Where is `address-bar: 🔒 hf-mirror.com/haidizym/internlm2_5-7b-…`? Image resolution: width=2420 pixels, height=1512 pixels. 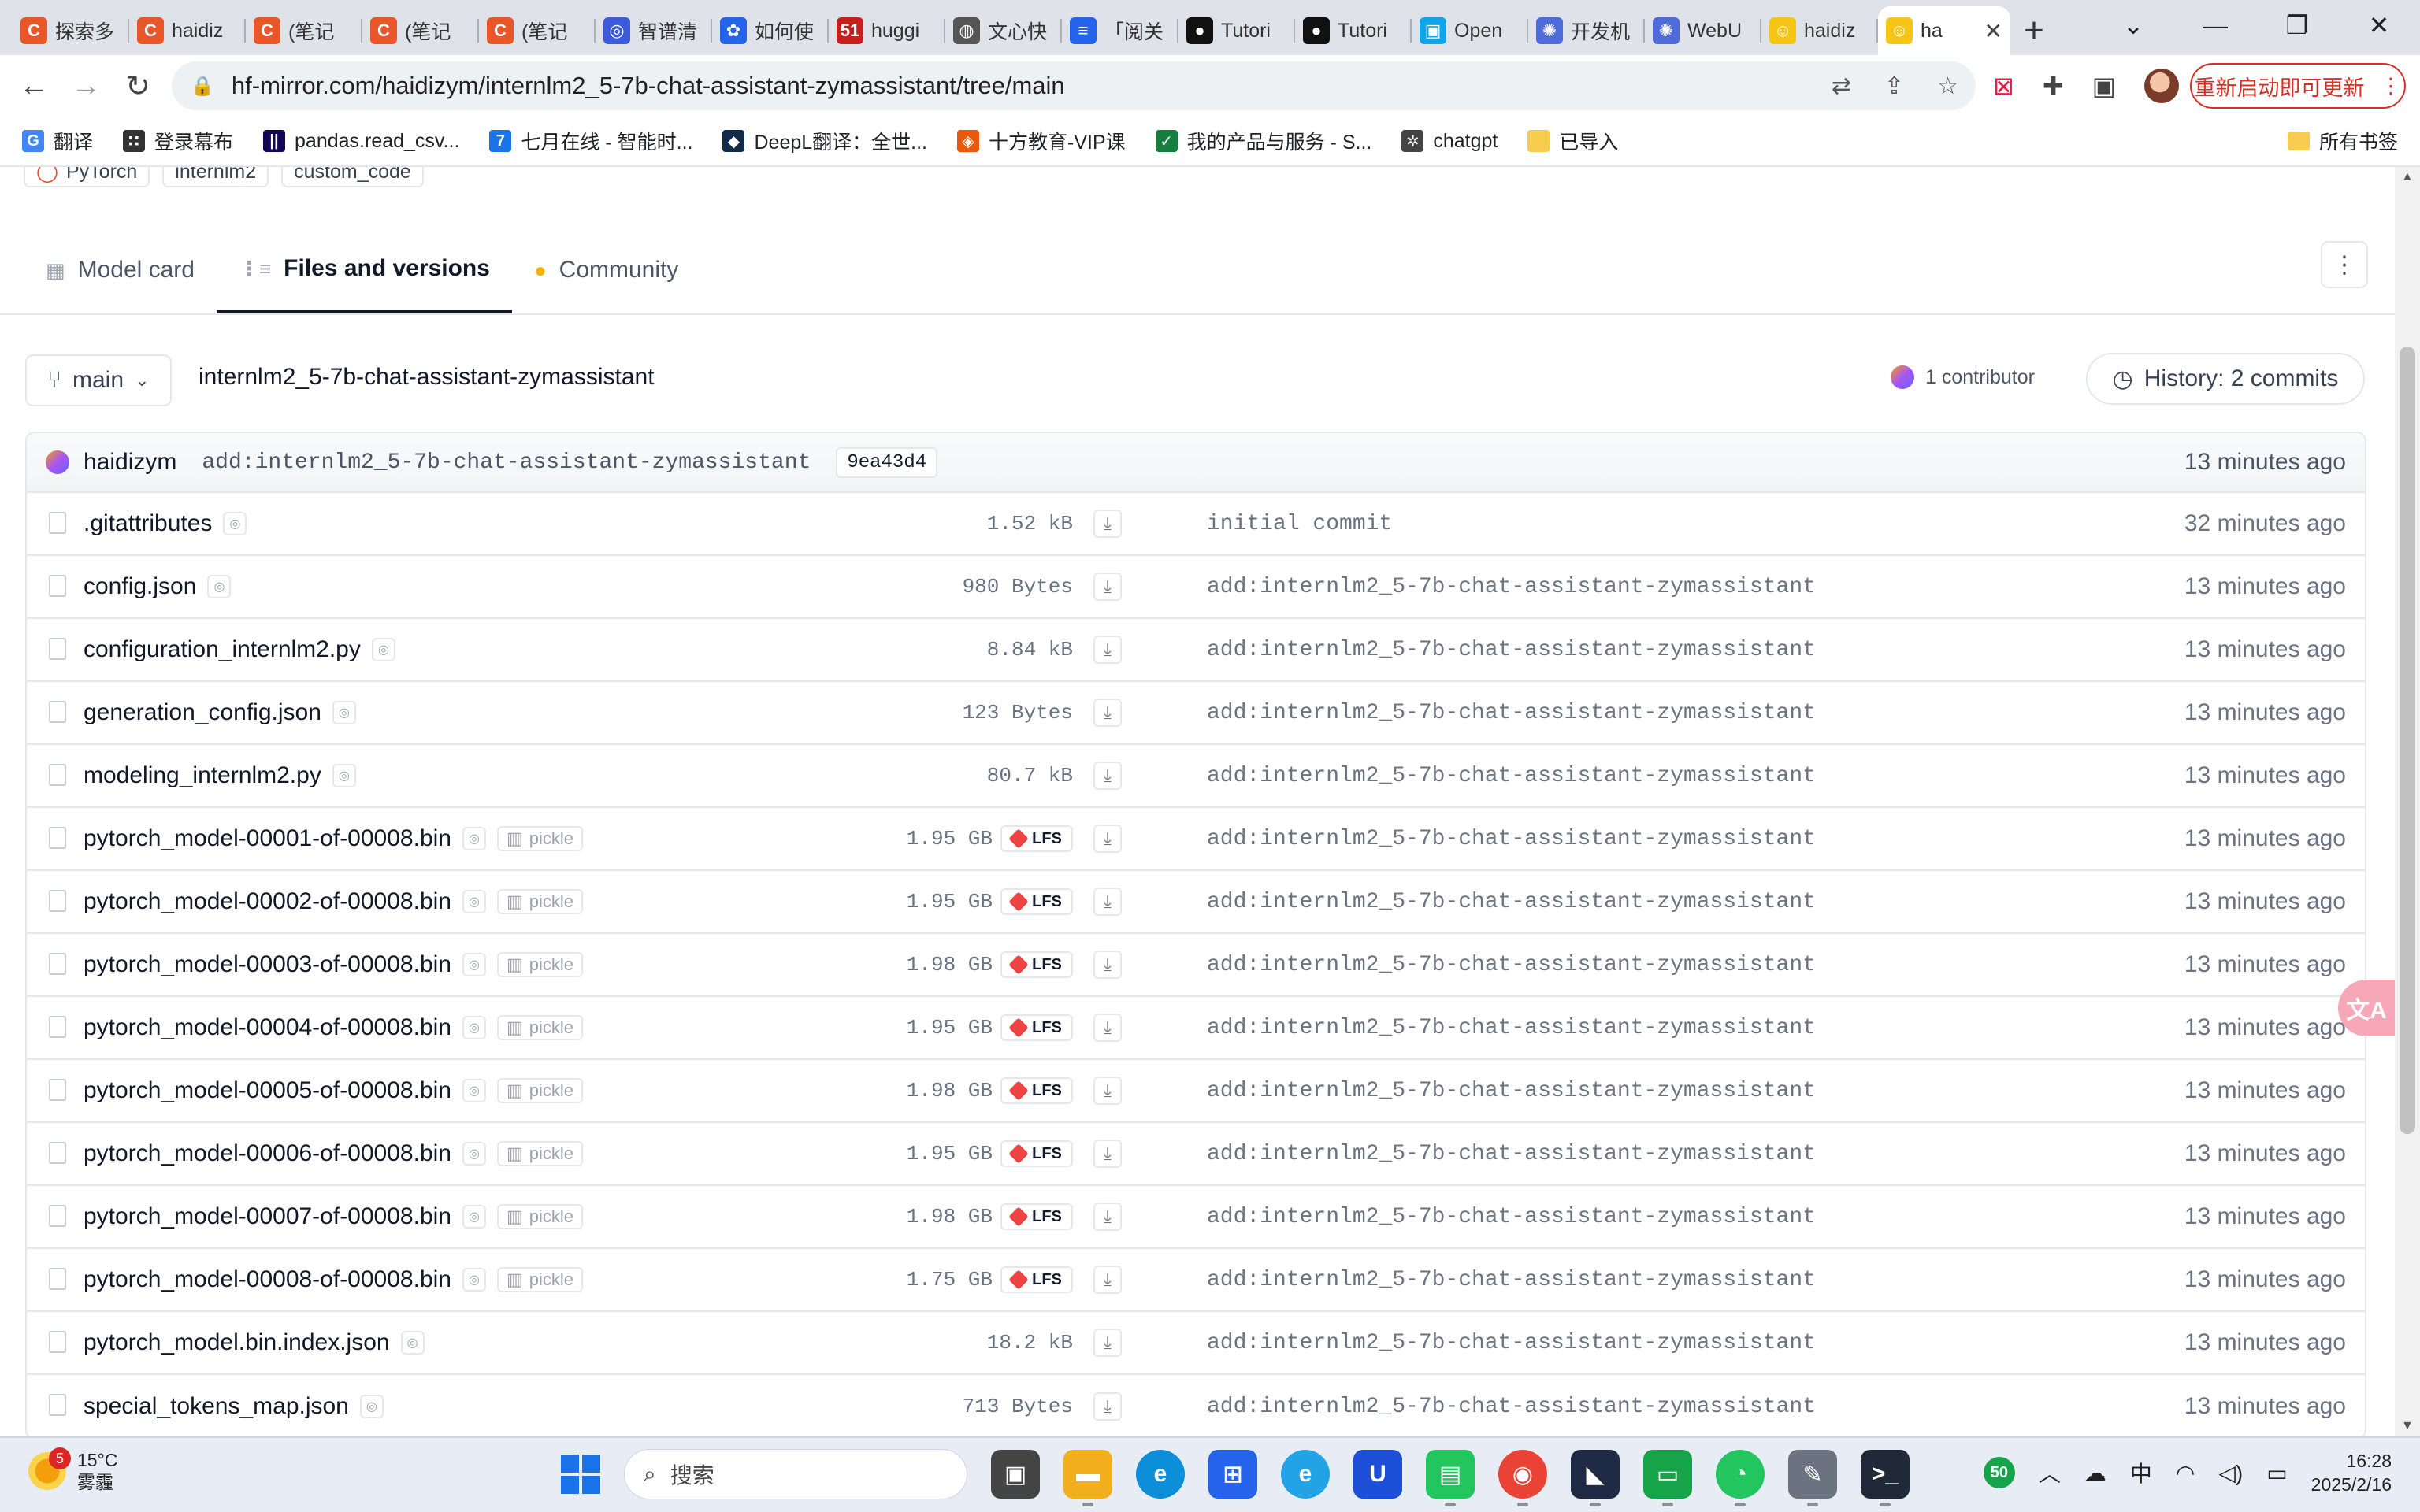 address-bar: 🔒 hf-mirror.com/haidizym/internlm2_5-7b-… is located at coordinates (1074, 85).